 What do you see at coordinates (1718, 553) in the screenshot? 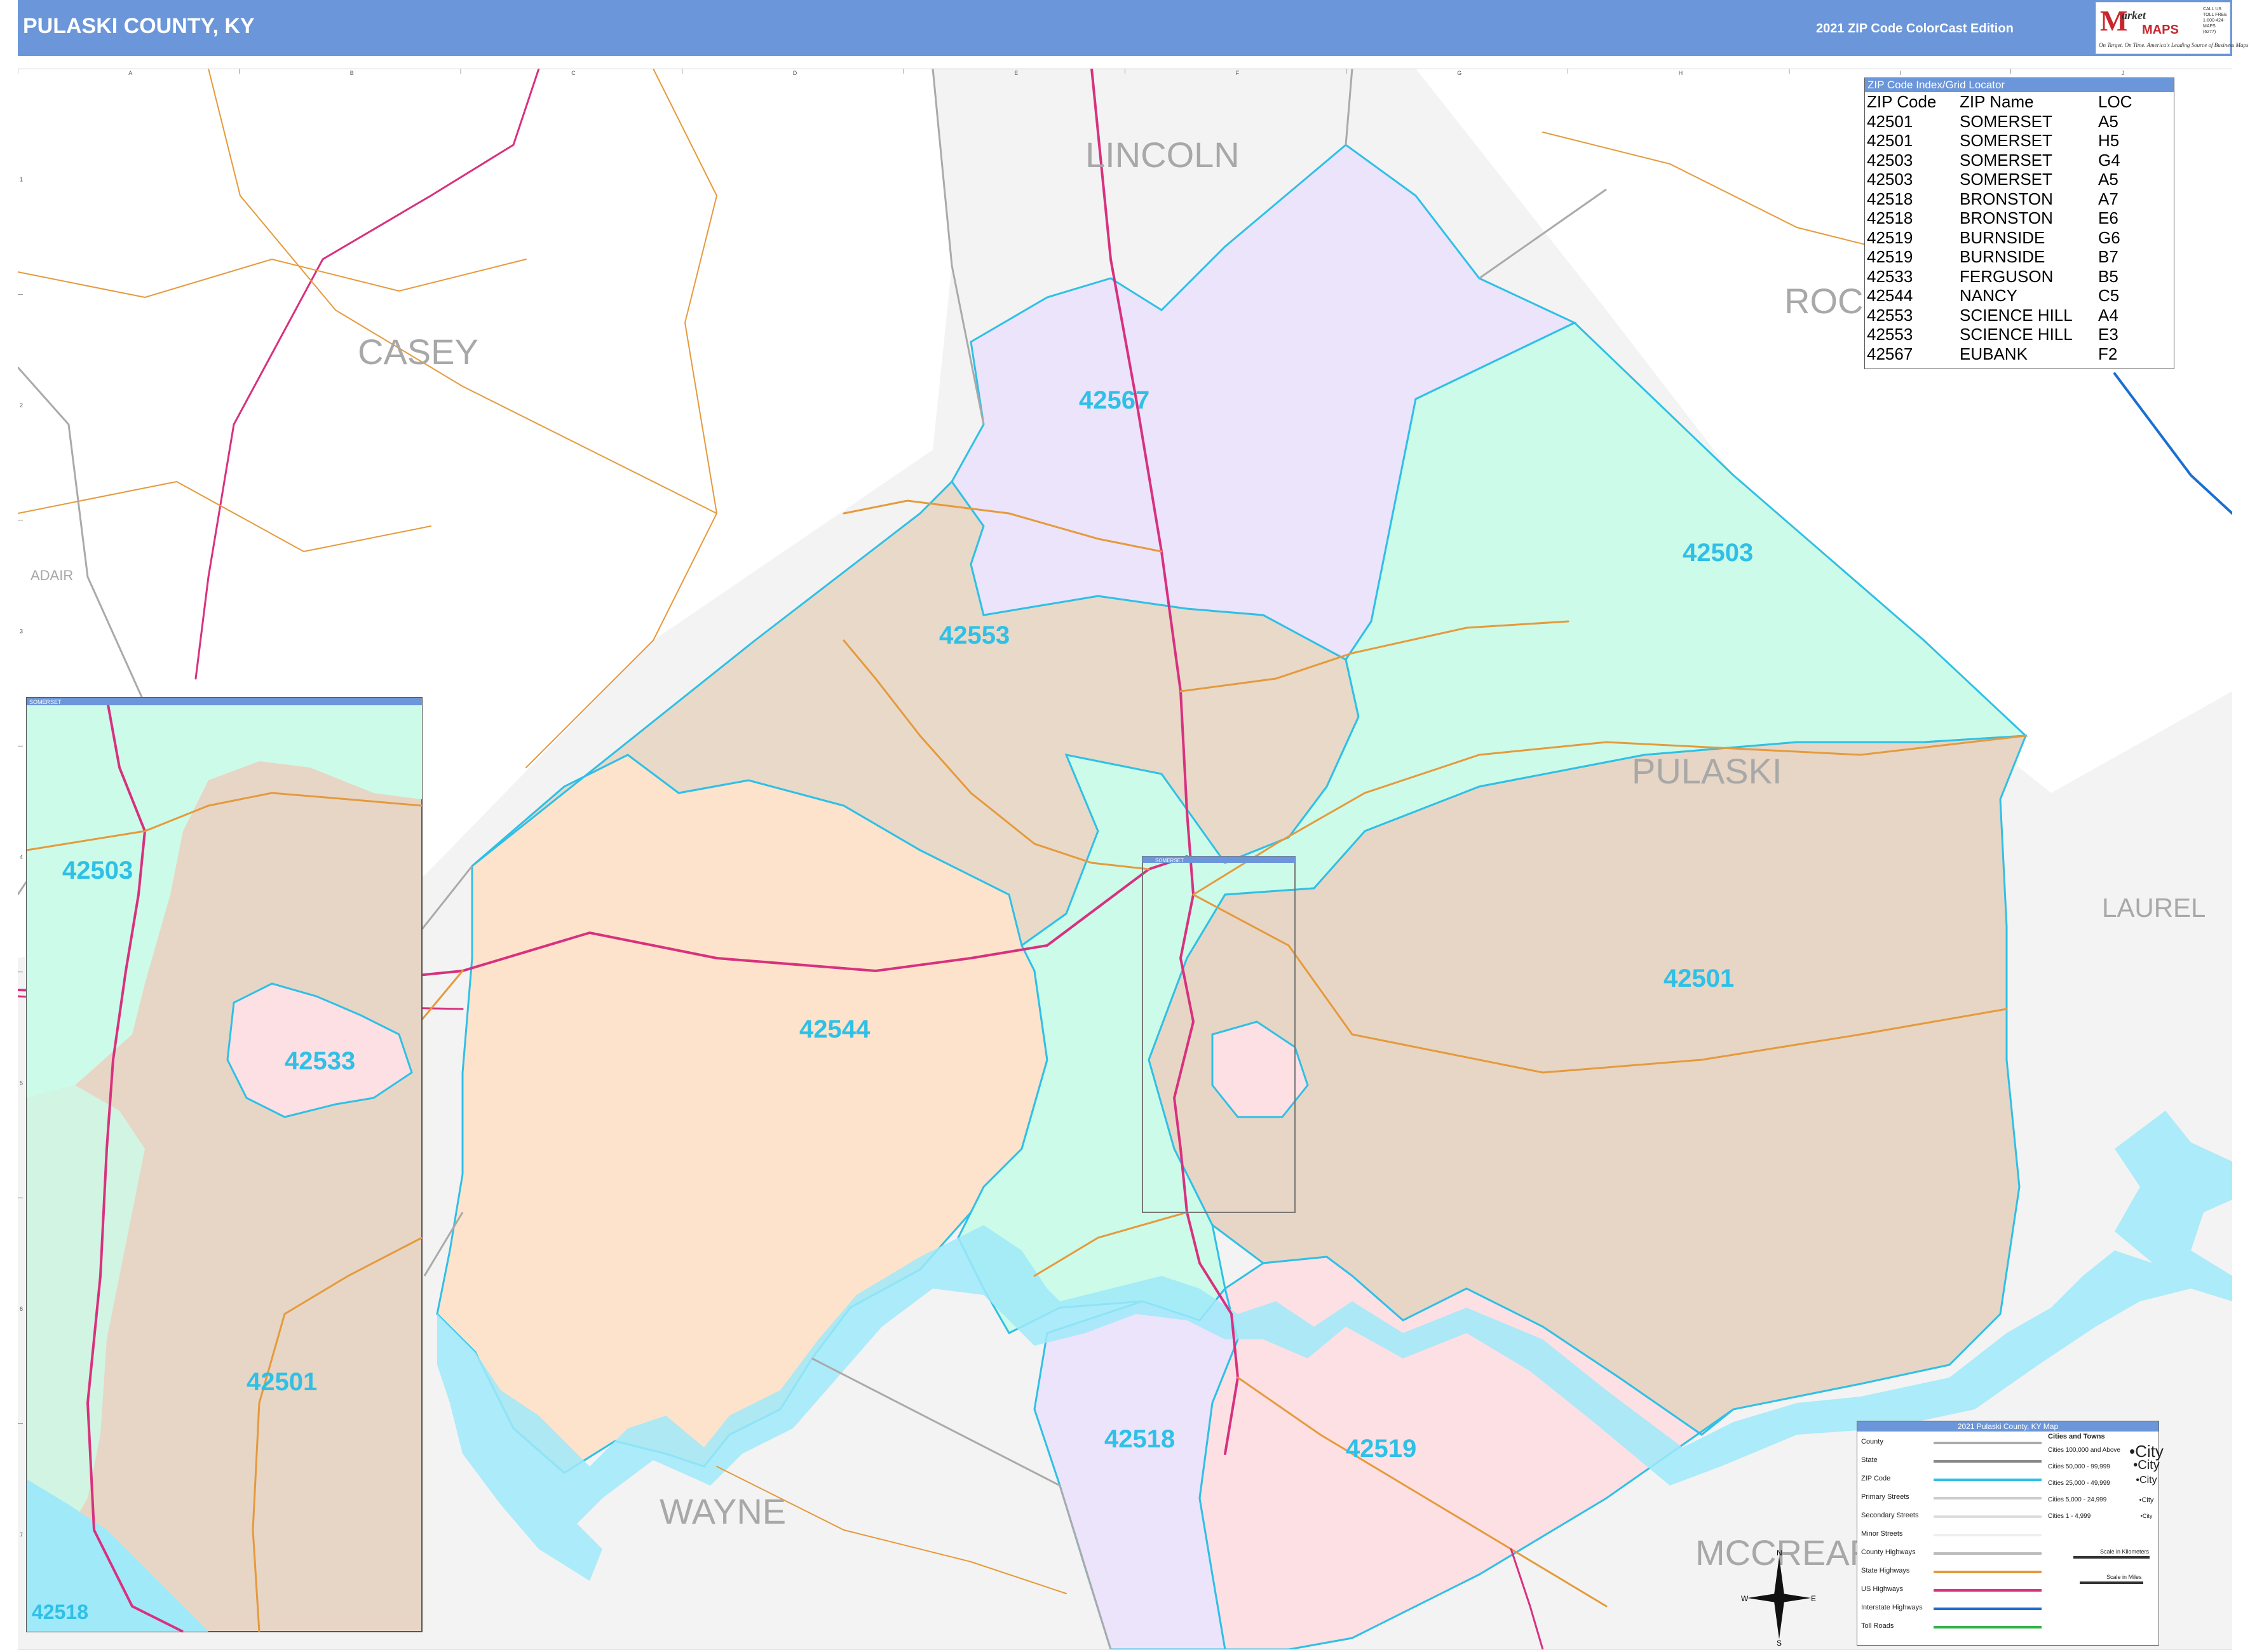
I see `zip-label-42503: 42503` at bounding box center [1718, 553].